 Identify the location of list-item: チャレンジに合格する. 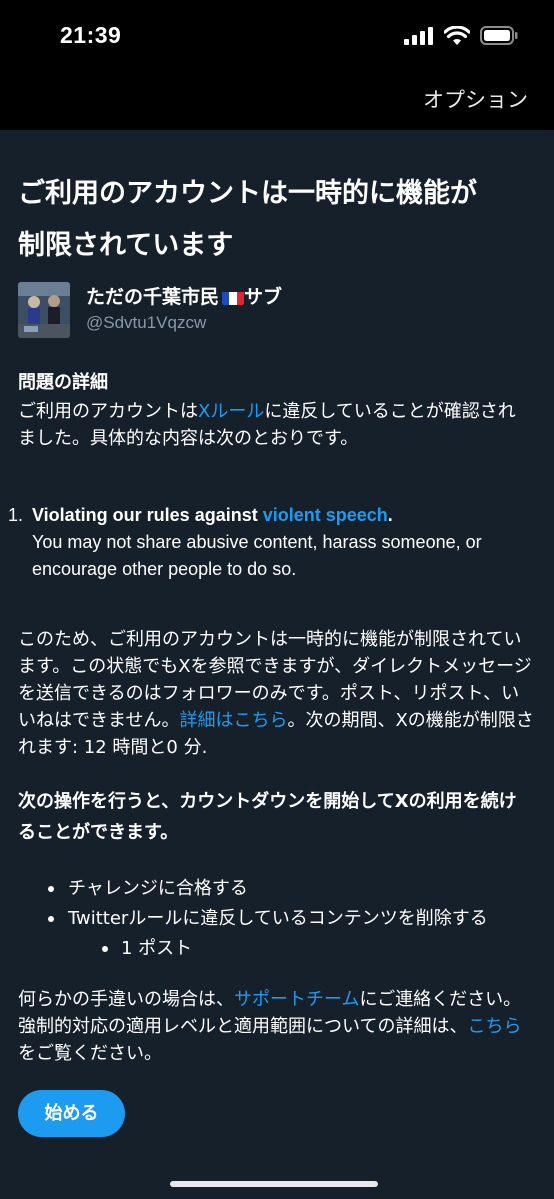
(276, 889).